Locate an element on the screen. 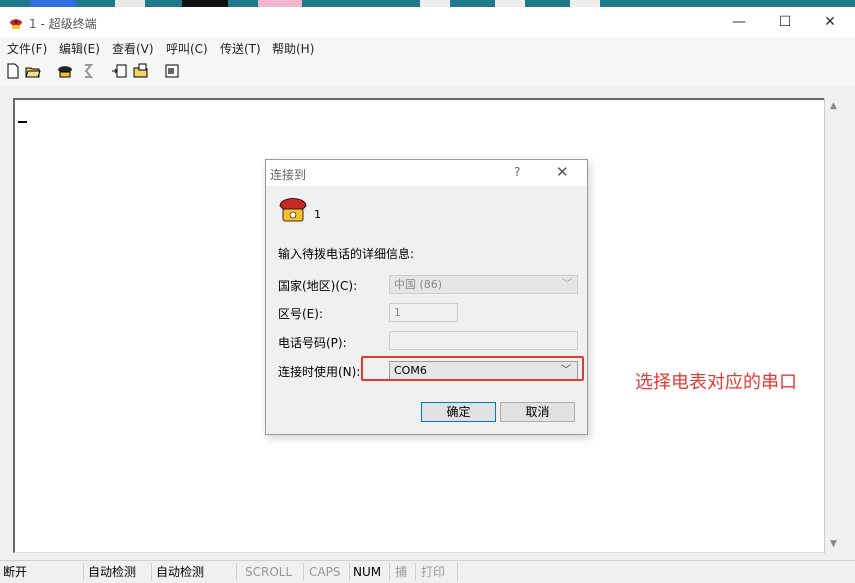 The image size is (855, 583). status-connection: 断开 is located at coordinates (42, 572).